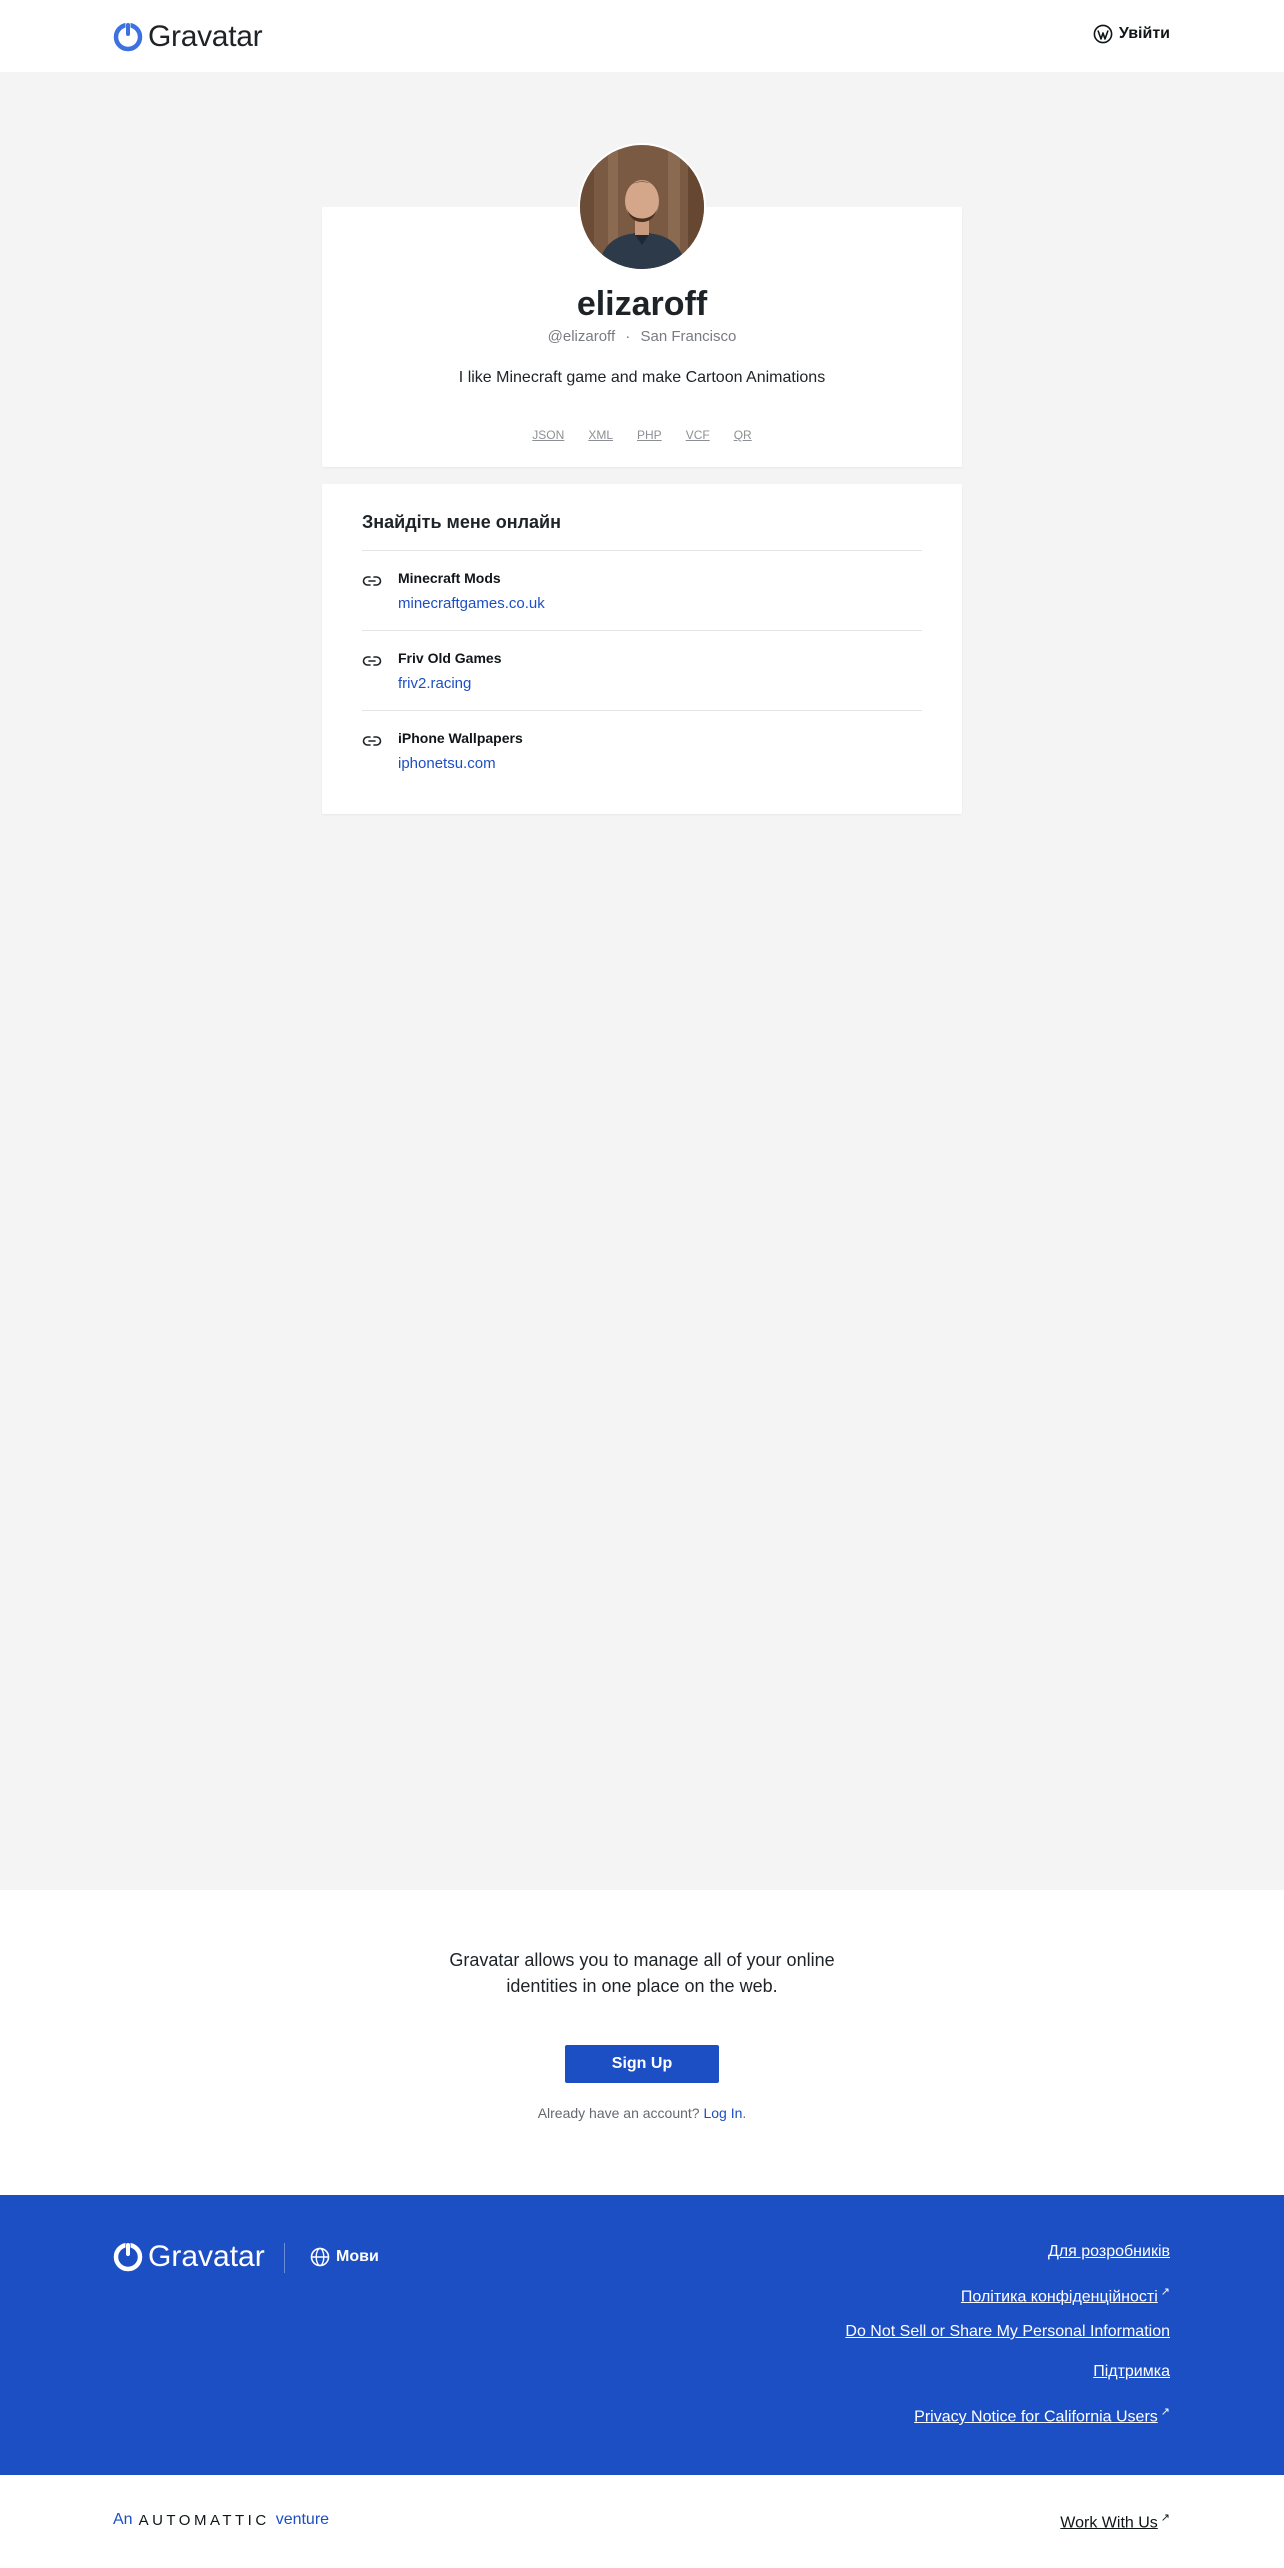 Image resolution: width=1284 pixels, height=2568 pixels. Describe the element at coordinates (205, 36) in the screenshot. I see `logo-text: Gravatar` at that location.